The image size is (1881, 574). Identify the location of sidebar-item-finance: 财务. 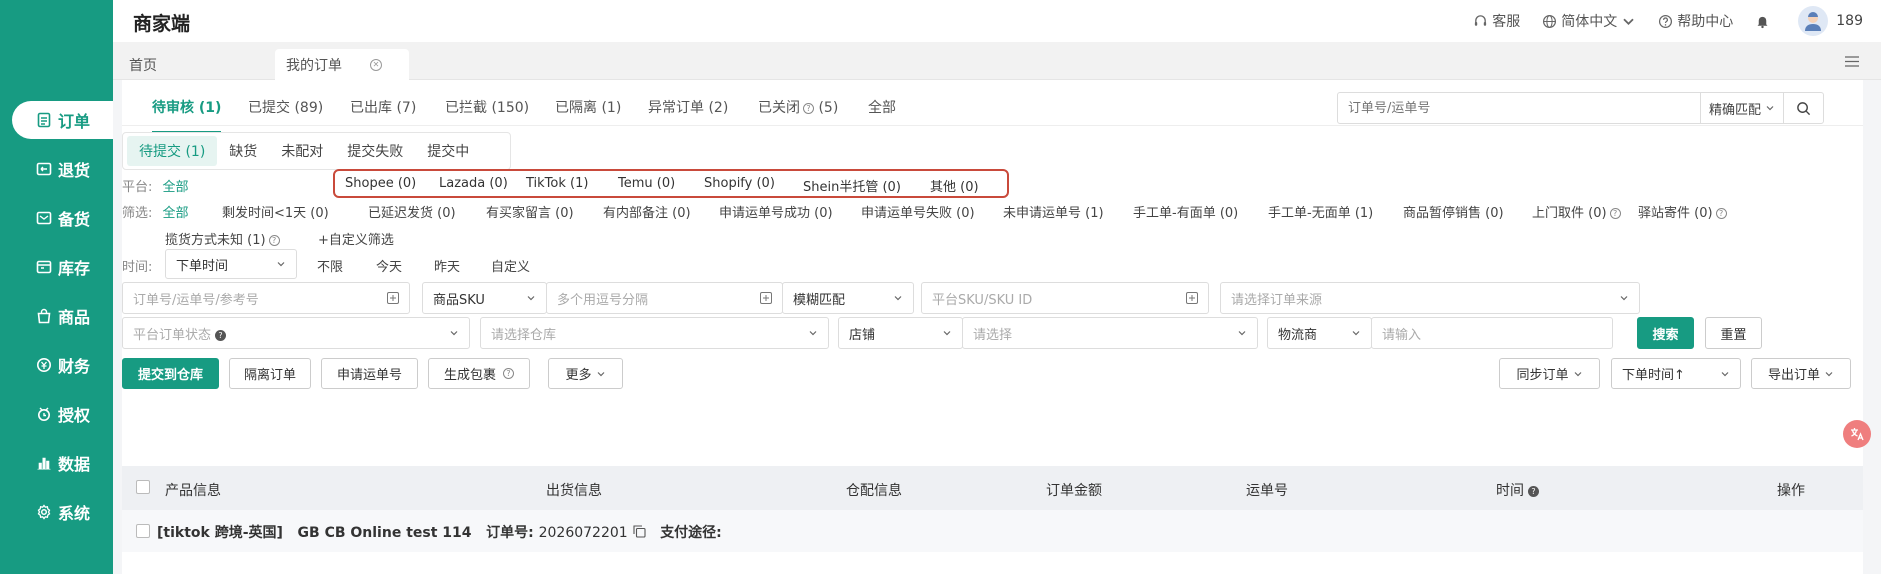
(63, 365).